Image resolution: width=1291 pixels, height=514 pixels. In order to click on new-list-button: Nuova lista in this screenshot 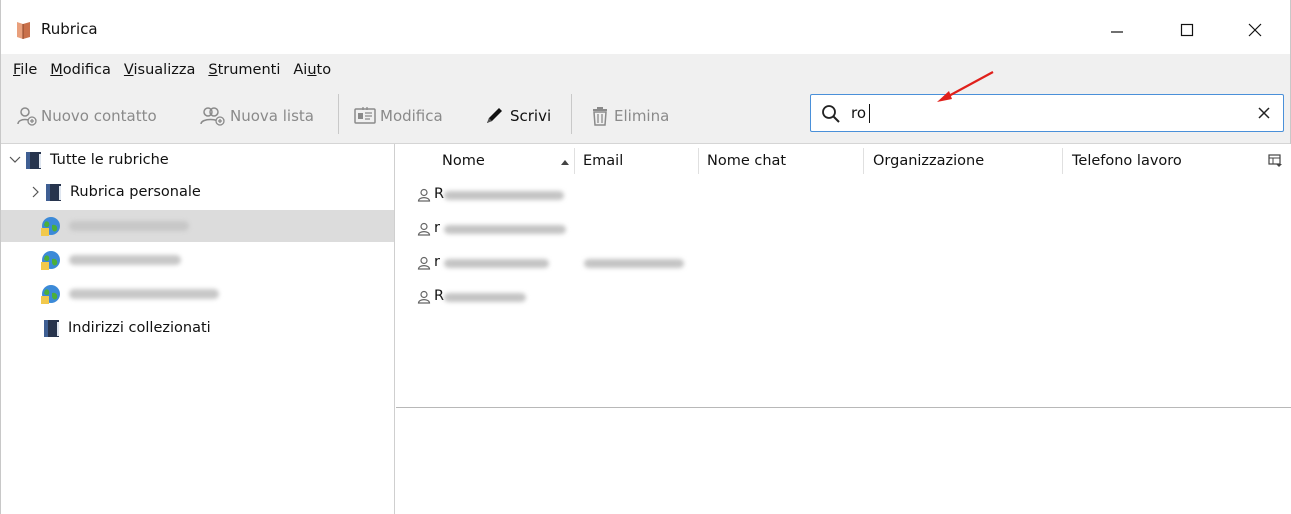, I will do `click(257, 116)`.